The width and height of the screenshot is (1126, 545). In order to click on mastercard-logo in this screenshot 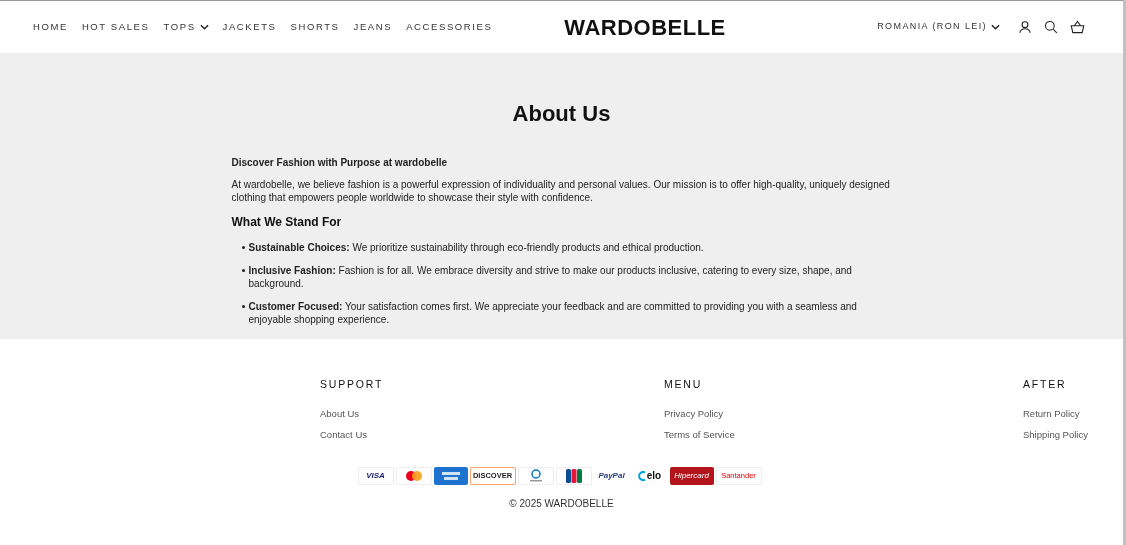, I will do `click(413, 475)`.